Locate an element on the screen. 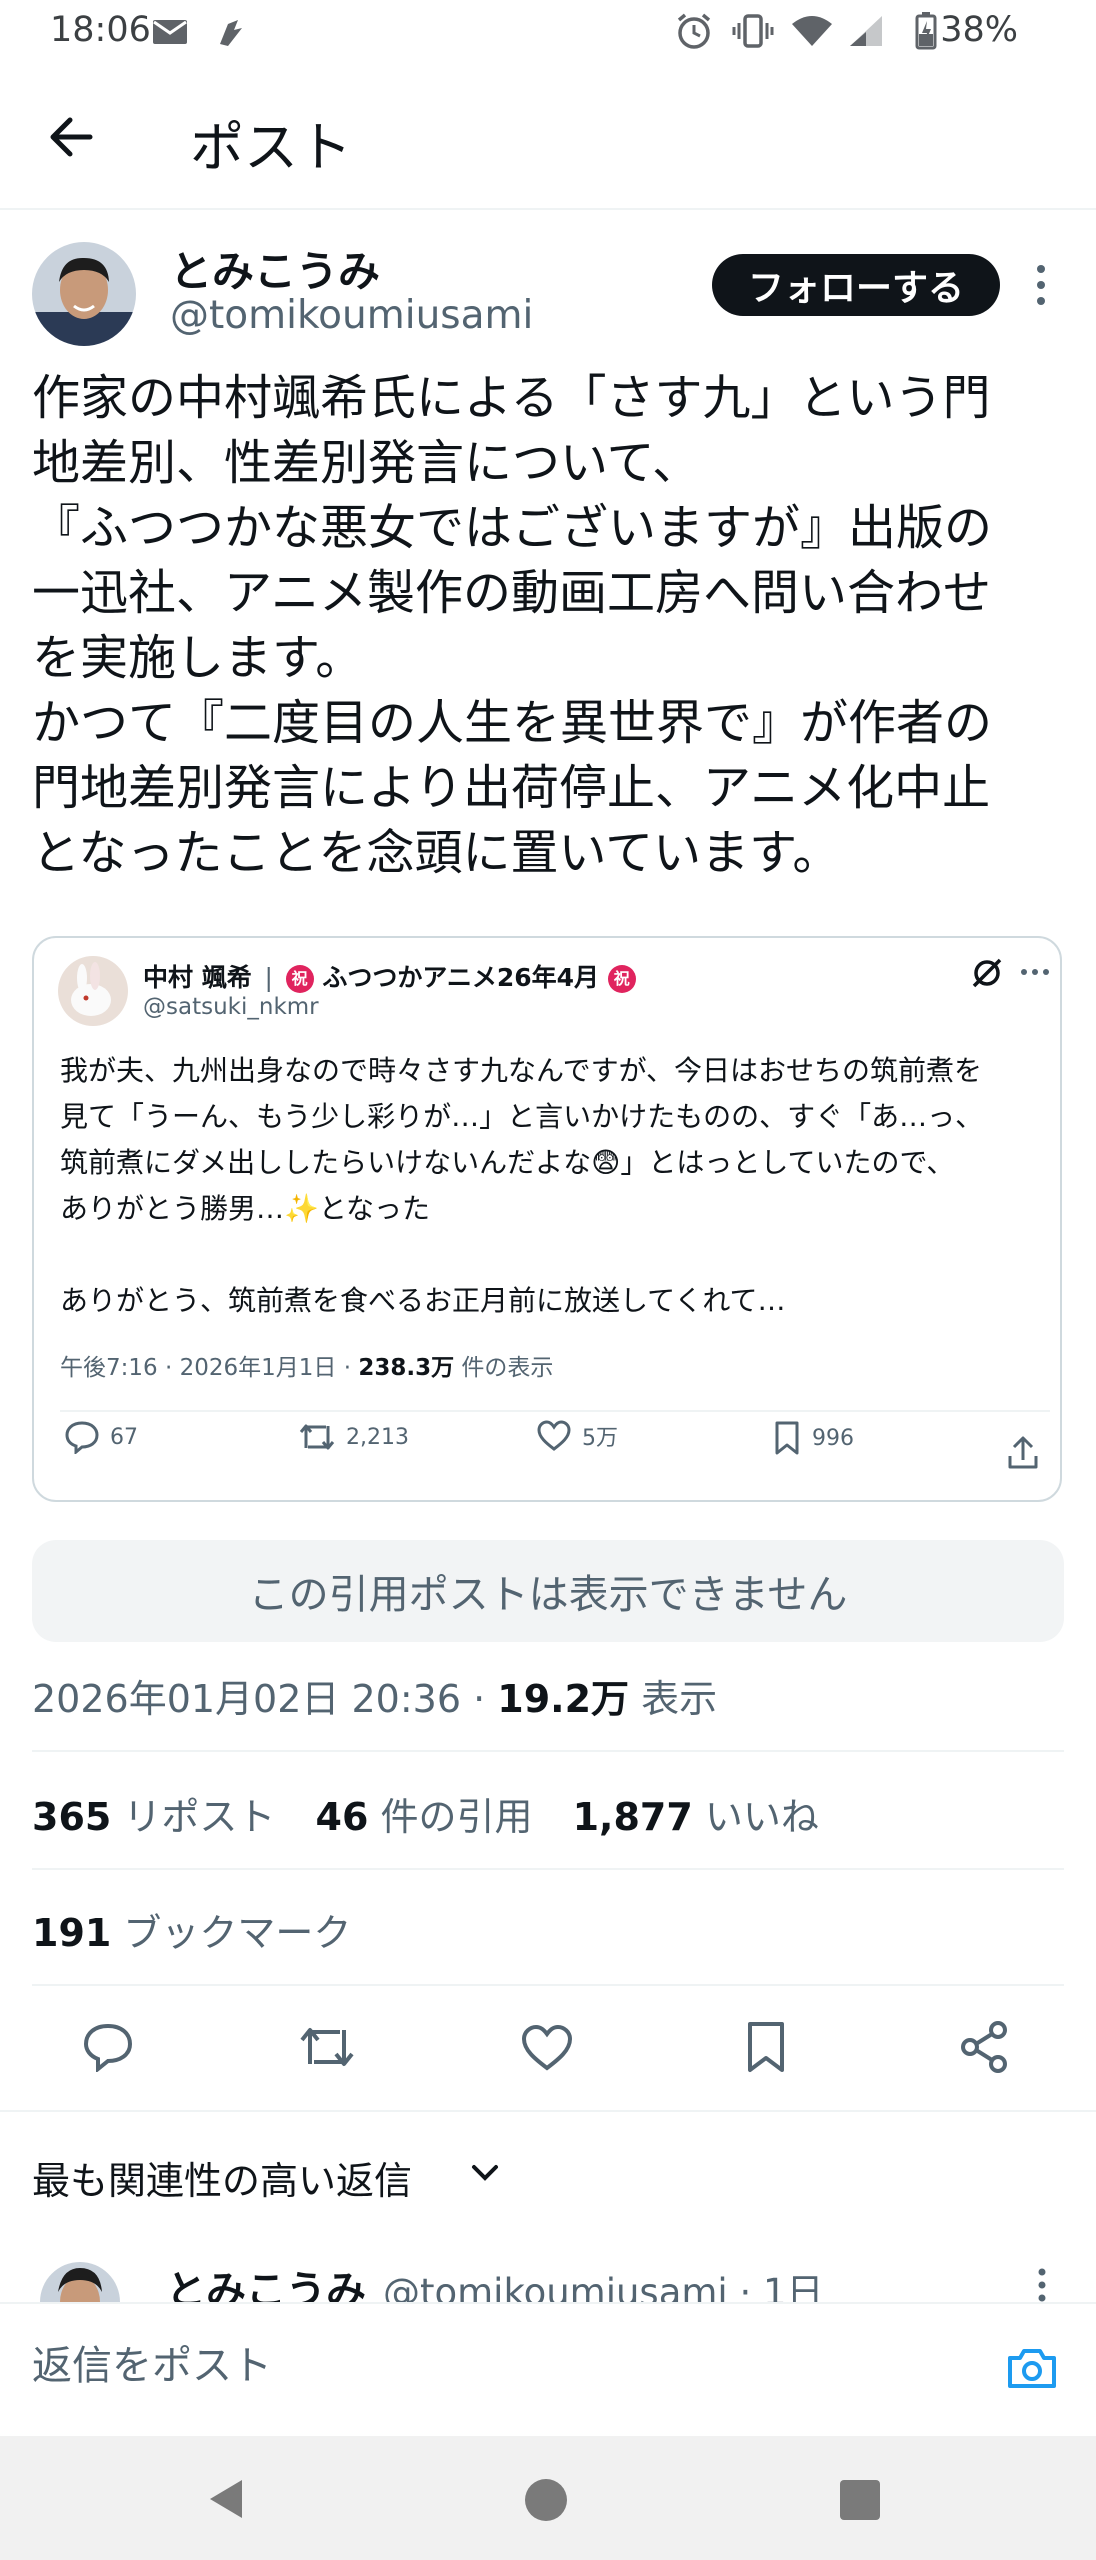 Image resolution: width=1096 pixels, height=2560 pixels. author-handle: @tomikoumiusami is located at coordinates (351, 315).